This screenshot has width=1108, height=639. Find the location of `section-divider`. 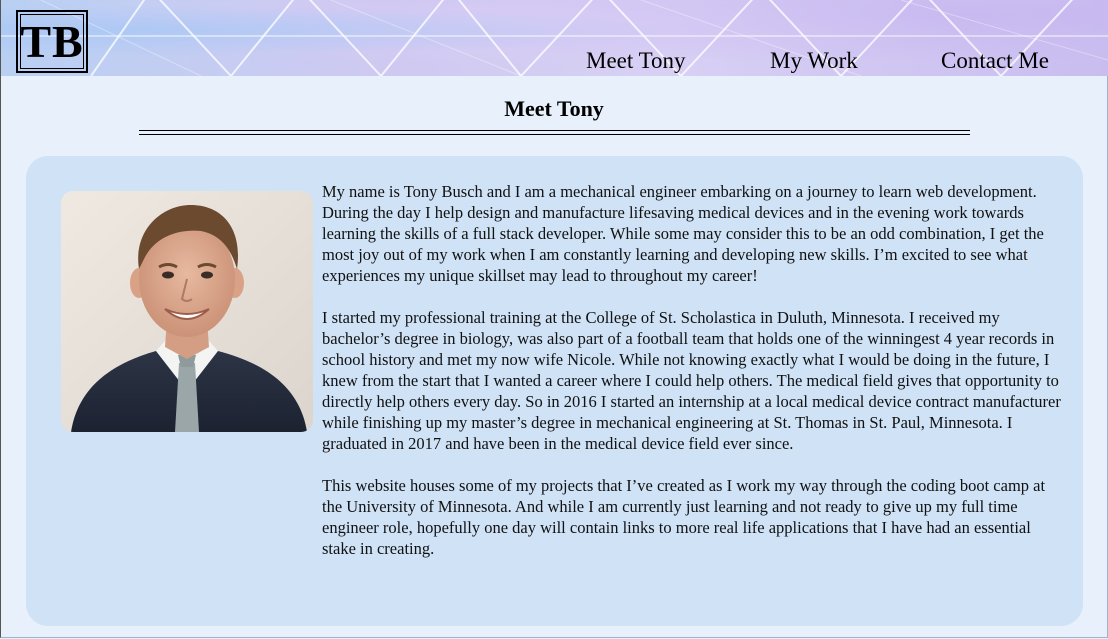

section-divider is located at coordinates (554, 132).